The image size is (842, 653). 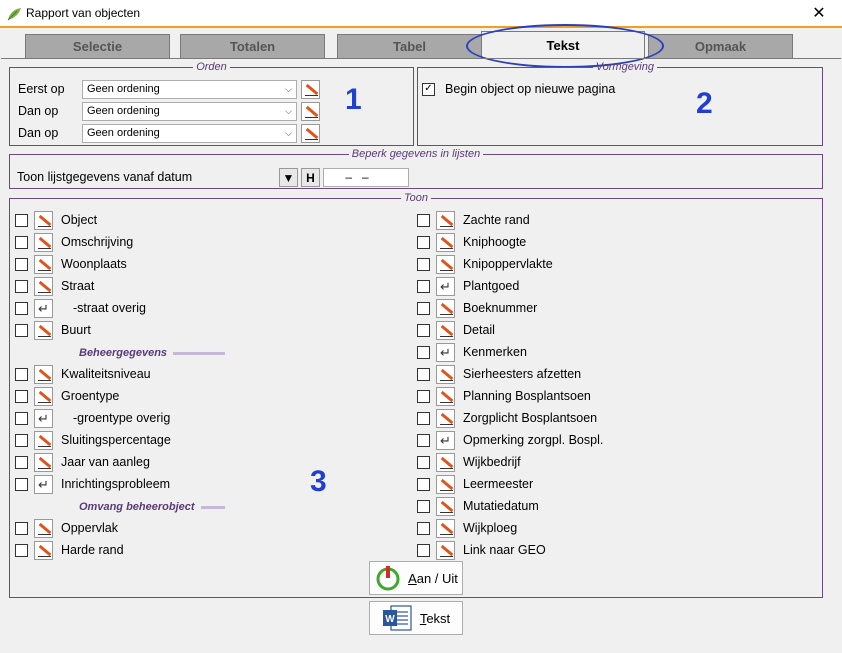 What do you see at coordinates (106, 374) in the screenshot?
I see `toon-item-label: Kwaliteitsniveau` at bounding box center [106, 374].